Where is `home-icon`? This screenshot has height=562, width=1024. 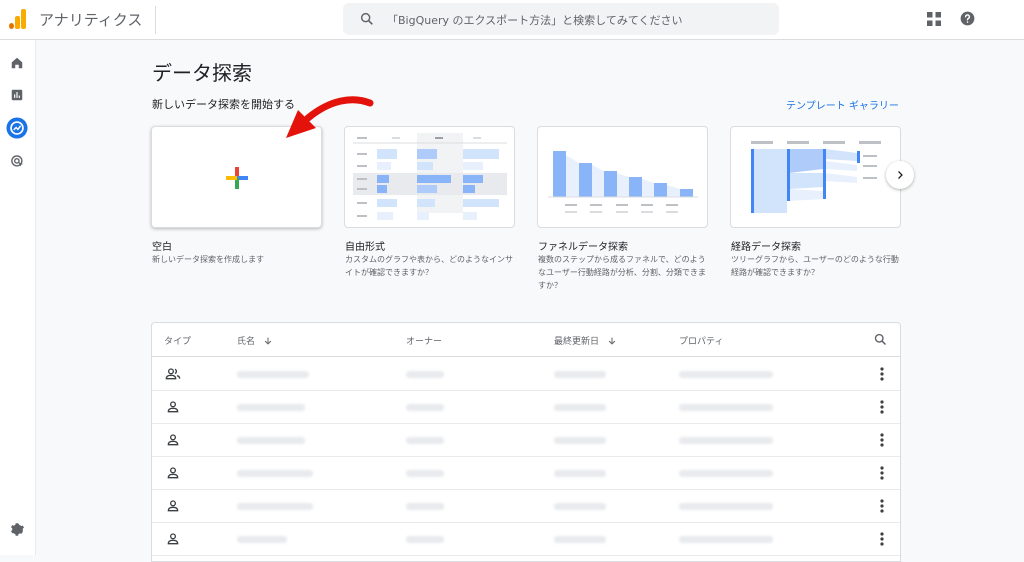 home-icon is located at coordinates (17, 63).